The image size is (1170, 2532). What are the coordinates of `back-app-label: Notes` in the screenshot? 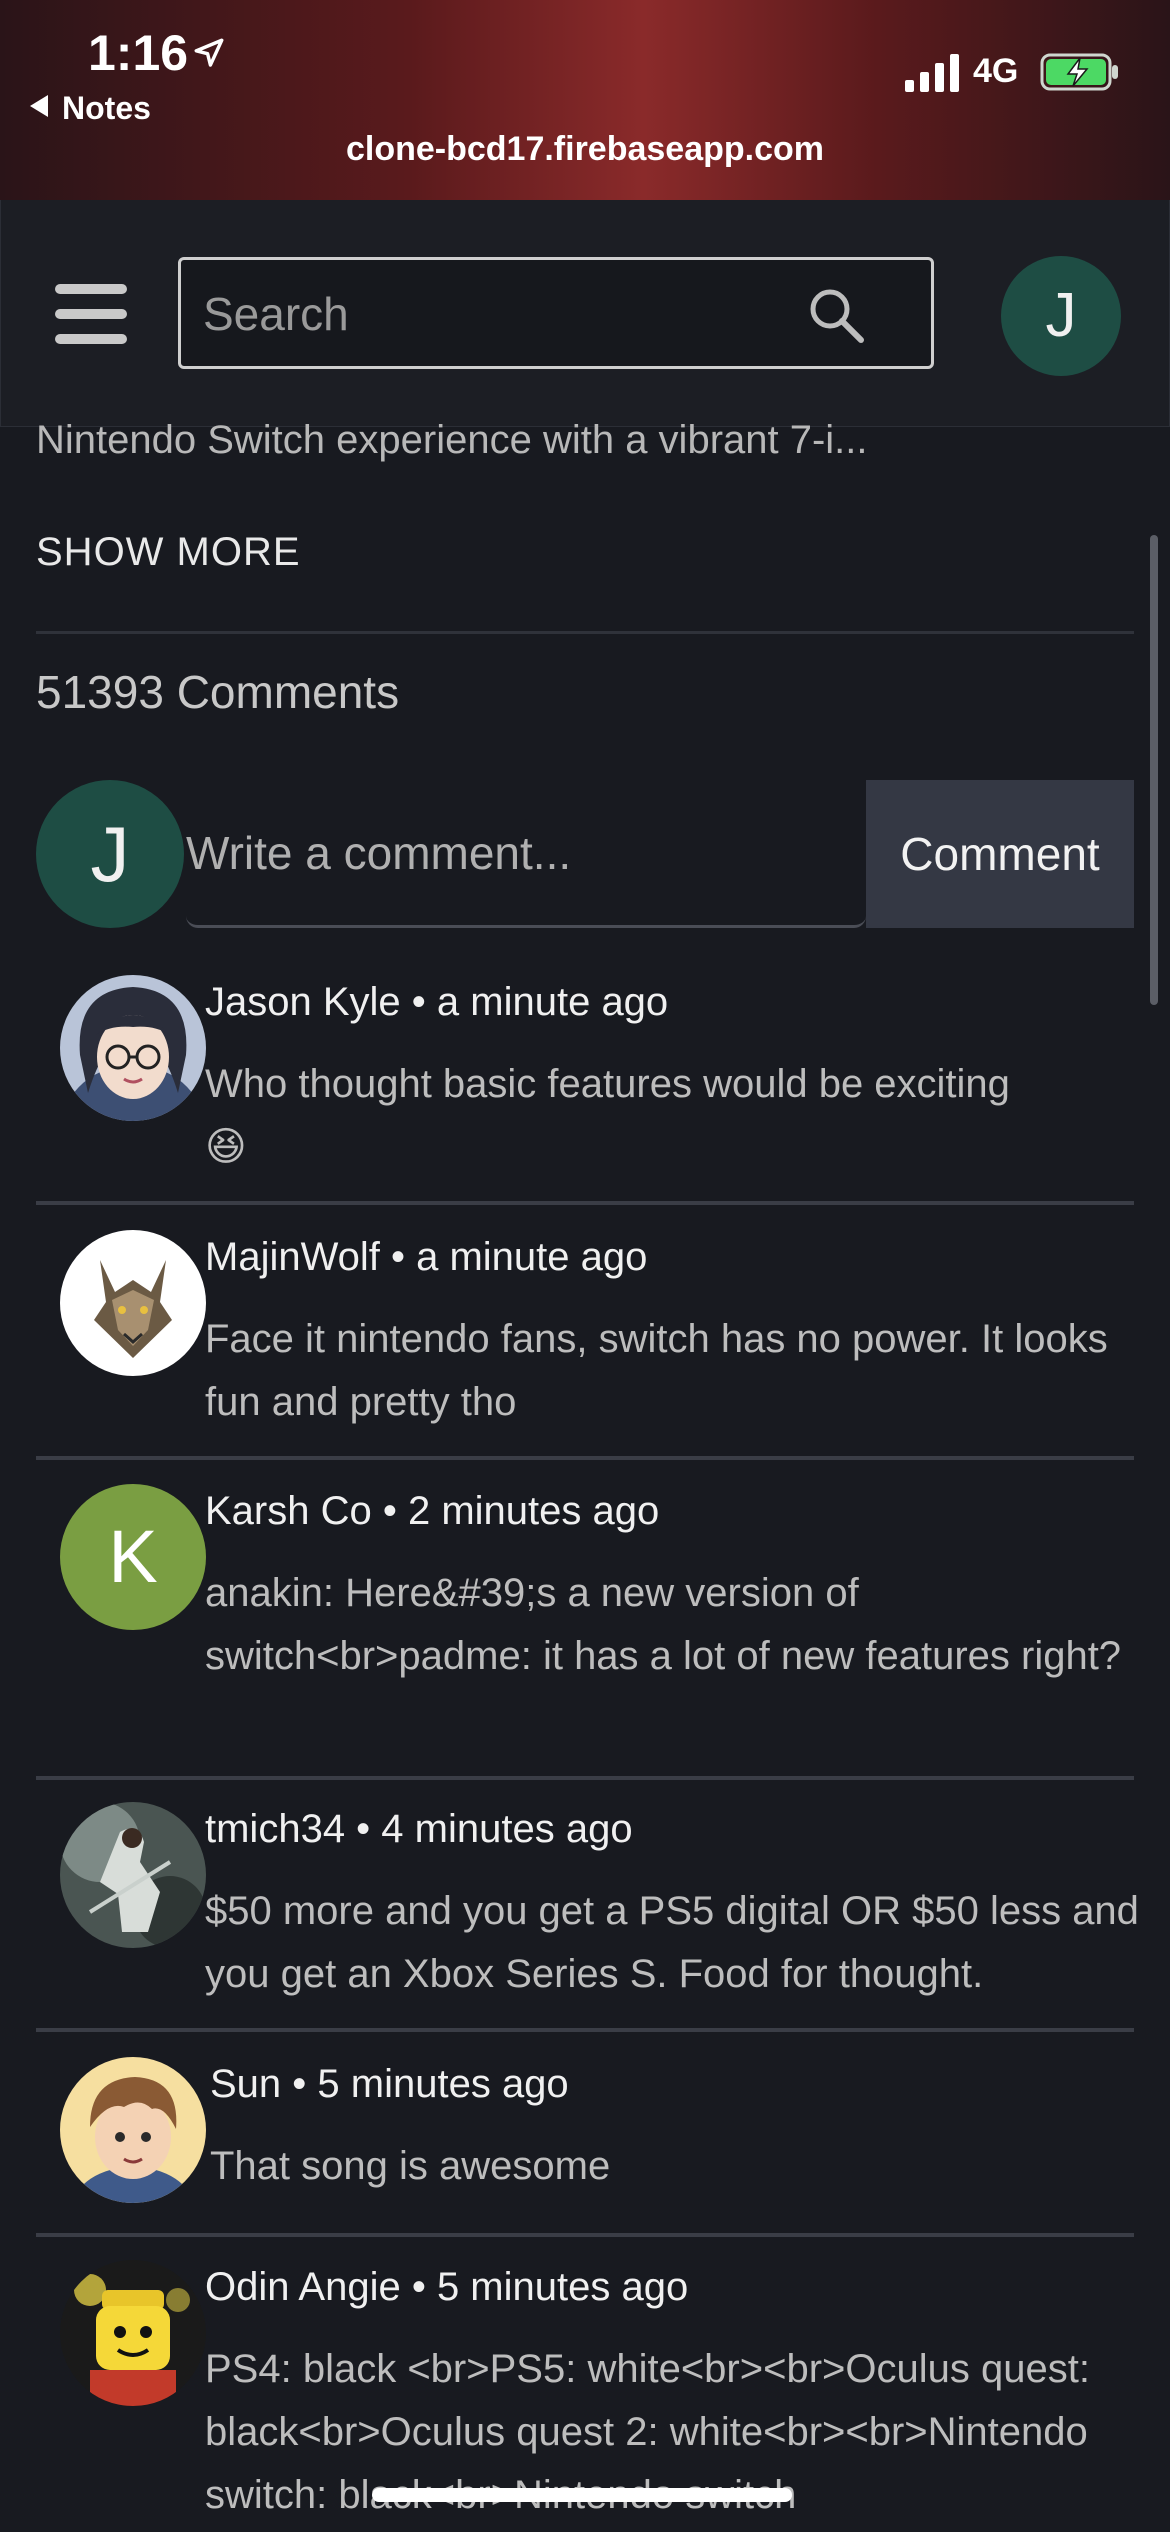 It's located at (106, 108).